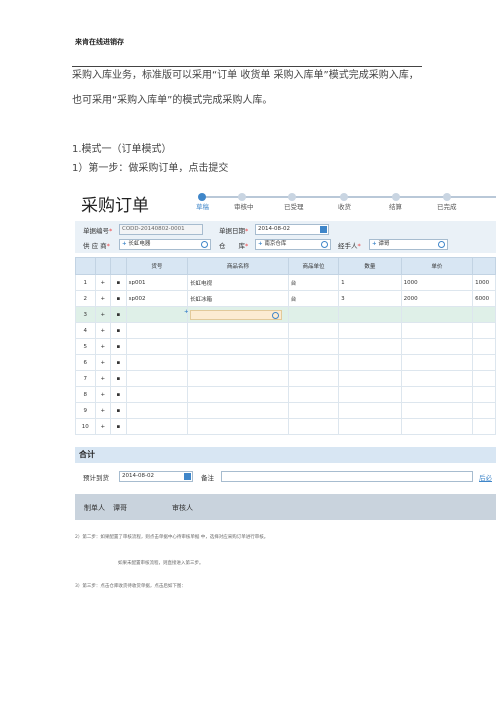  Describe the element at coordinates (370, 282) in the screenshot. I see `cell-qty: 1` at that location.